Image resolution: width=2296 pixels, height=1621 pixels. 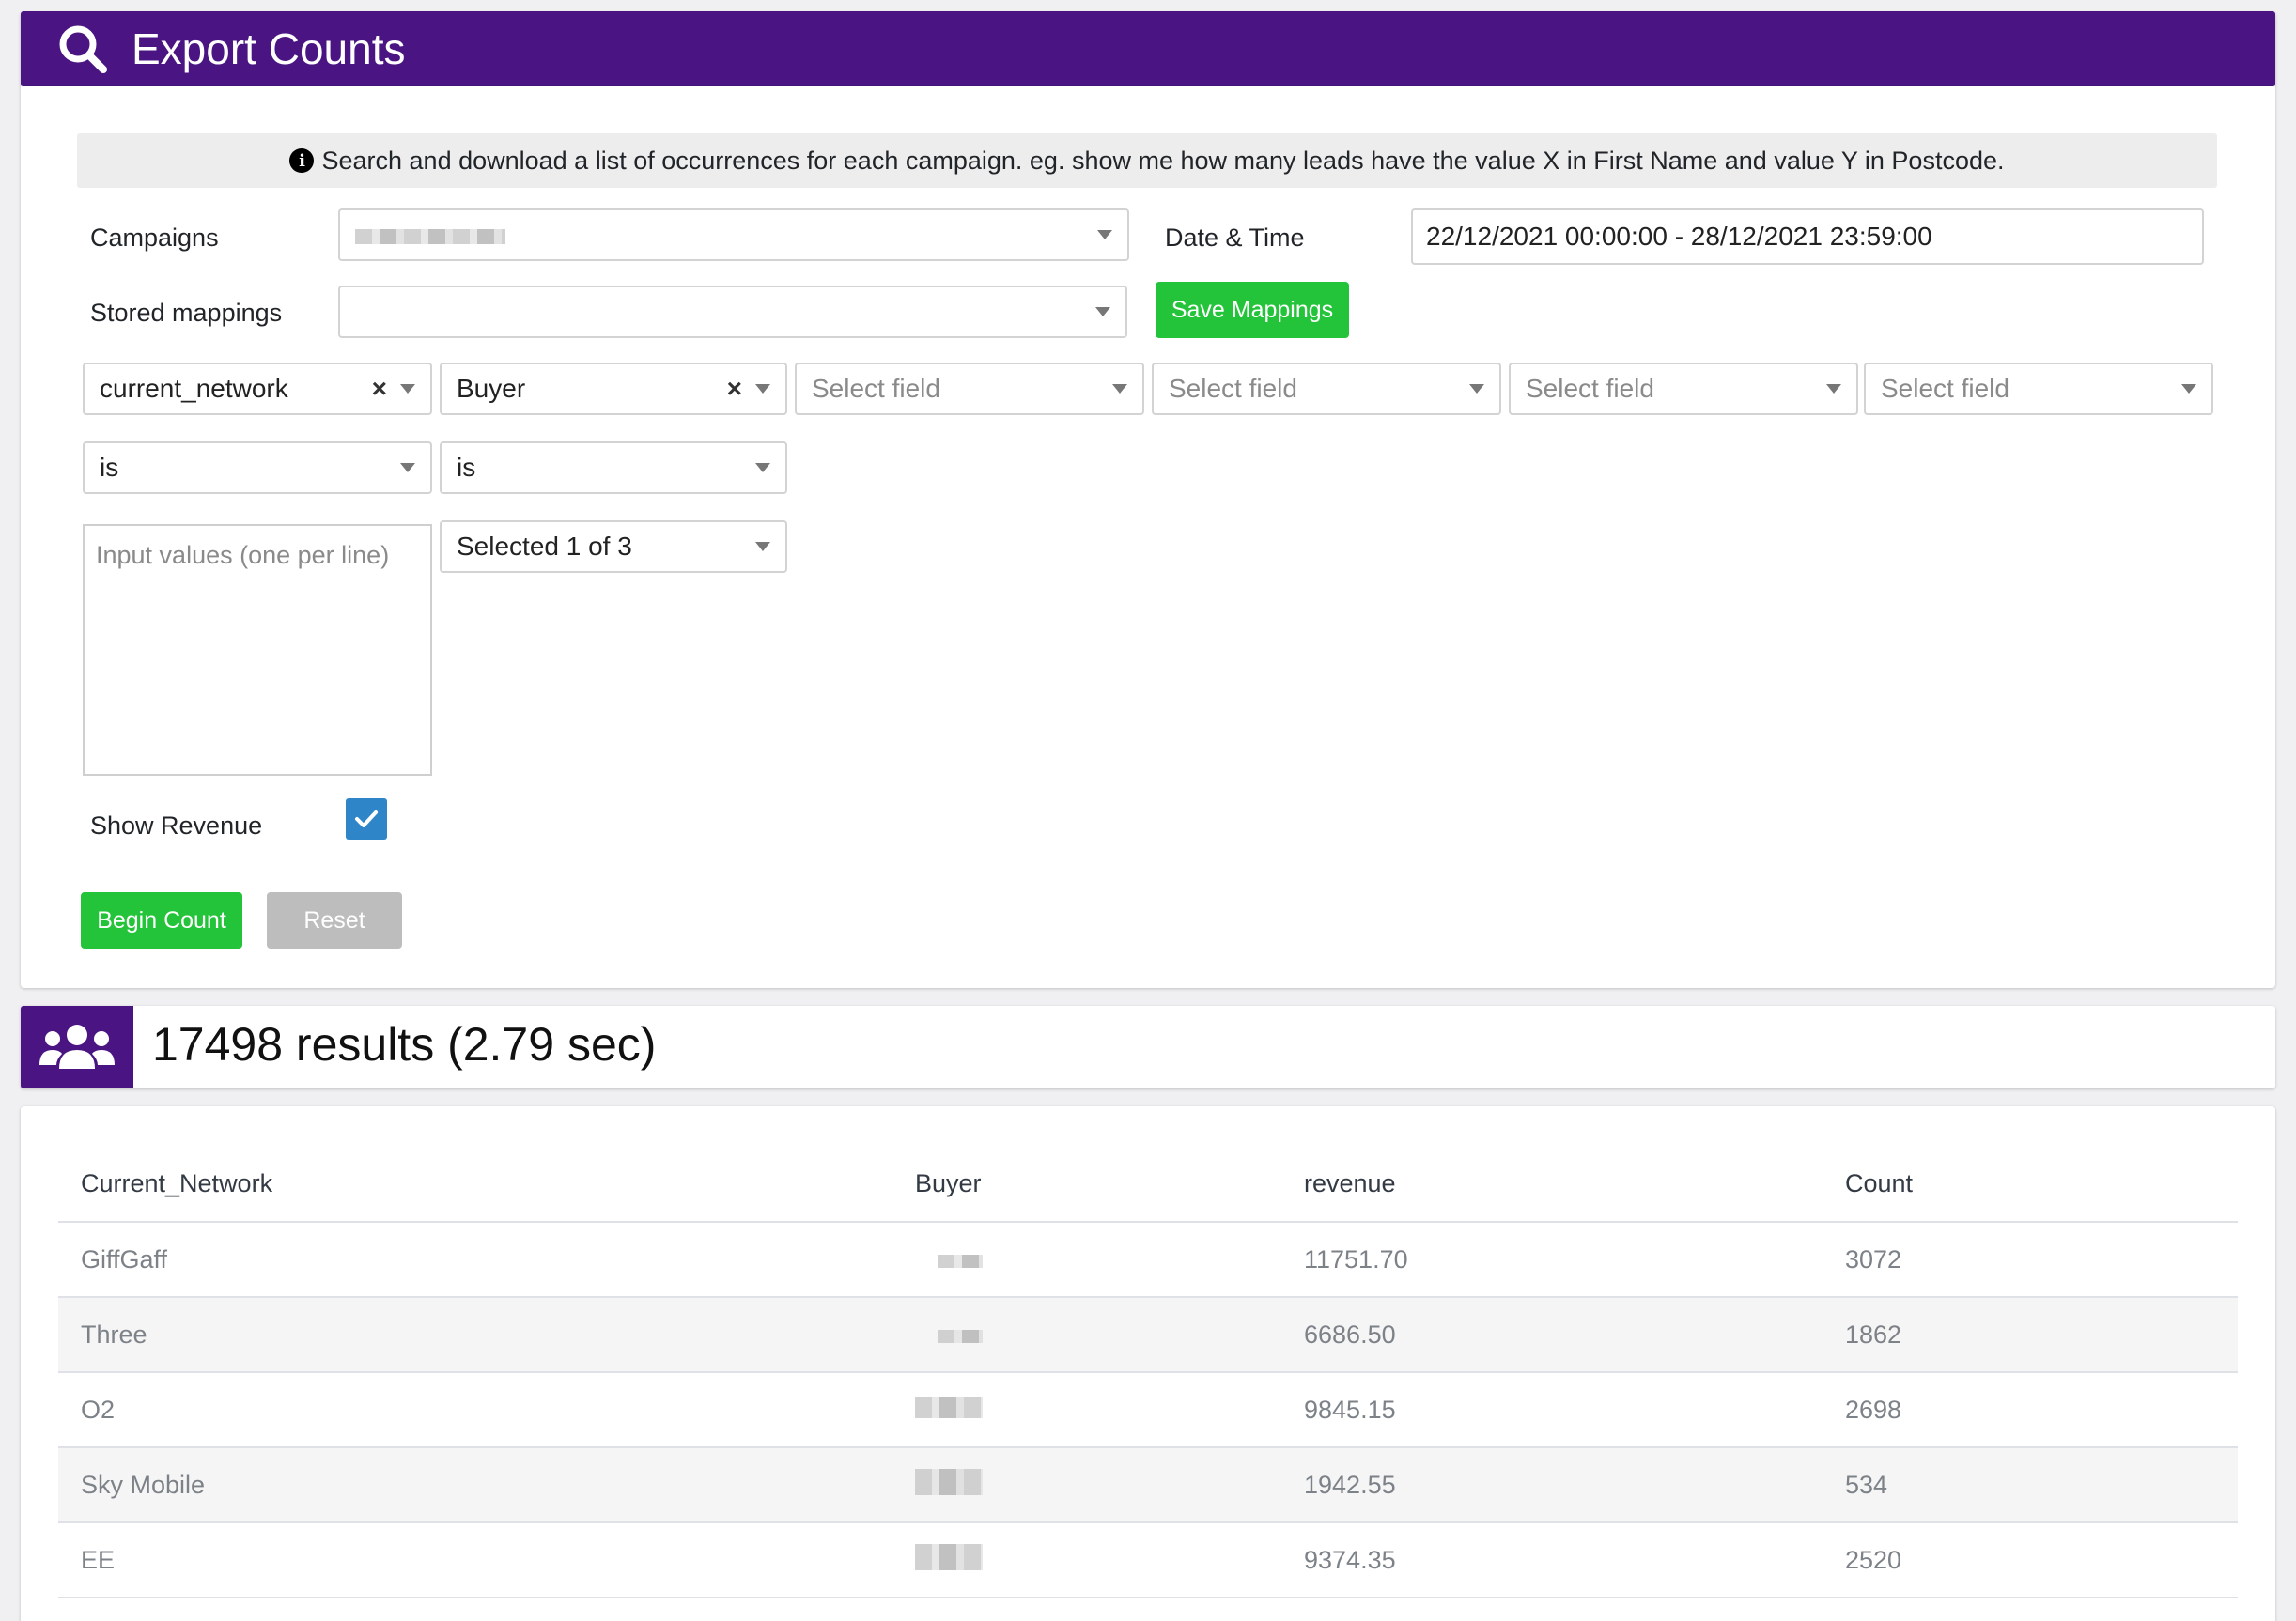 What do you see at coordinates (257, 468) in the screenshot?
I see `operator-select-1: is` at bounding box center [257, 468].